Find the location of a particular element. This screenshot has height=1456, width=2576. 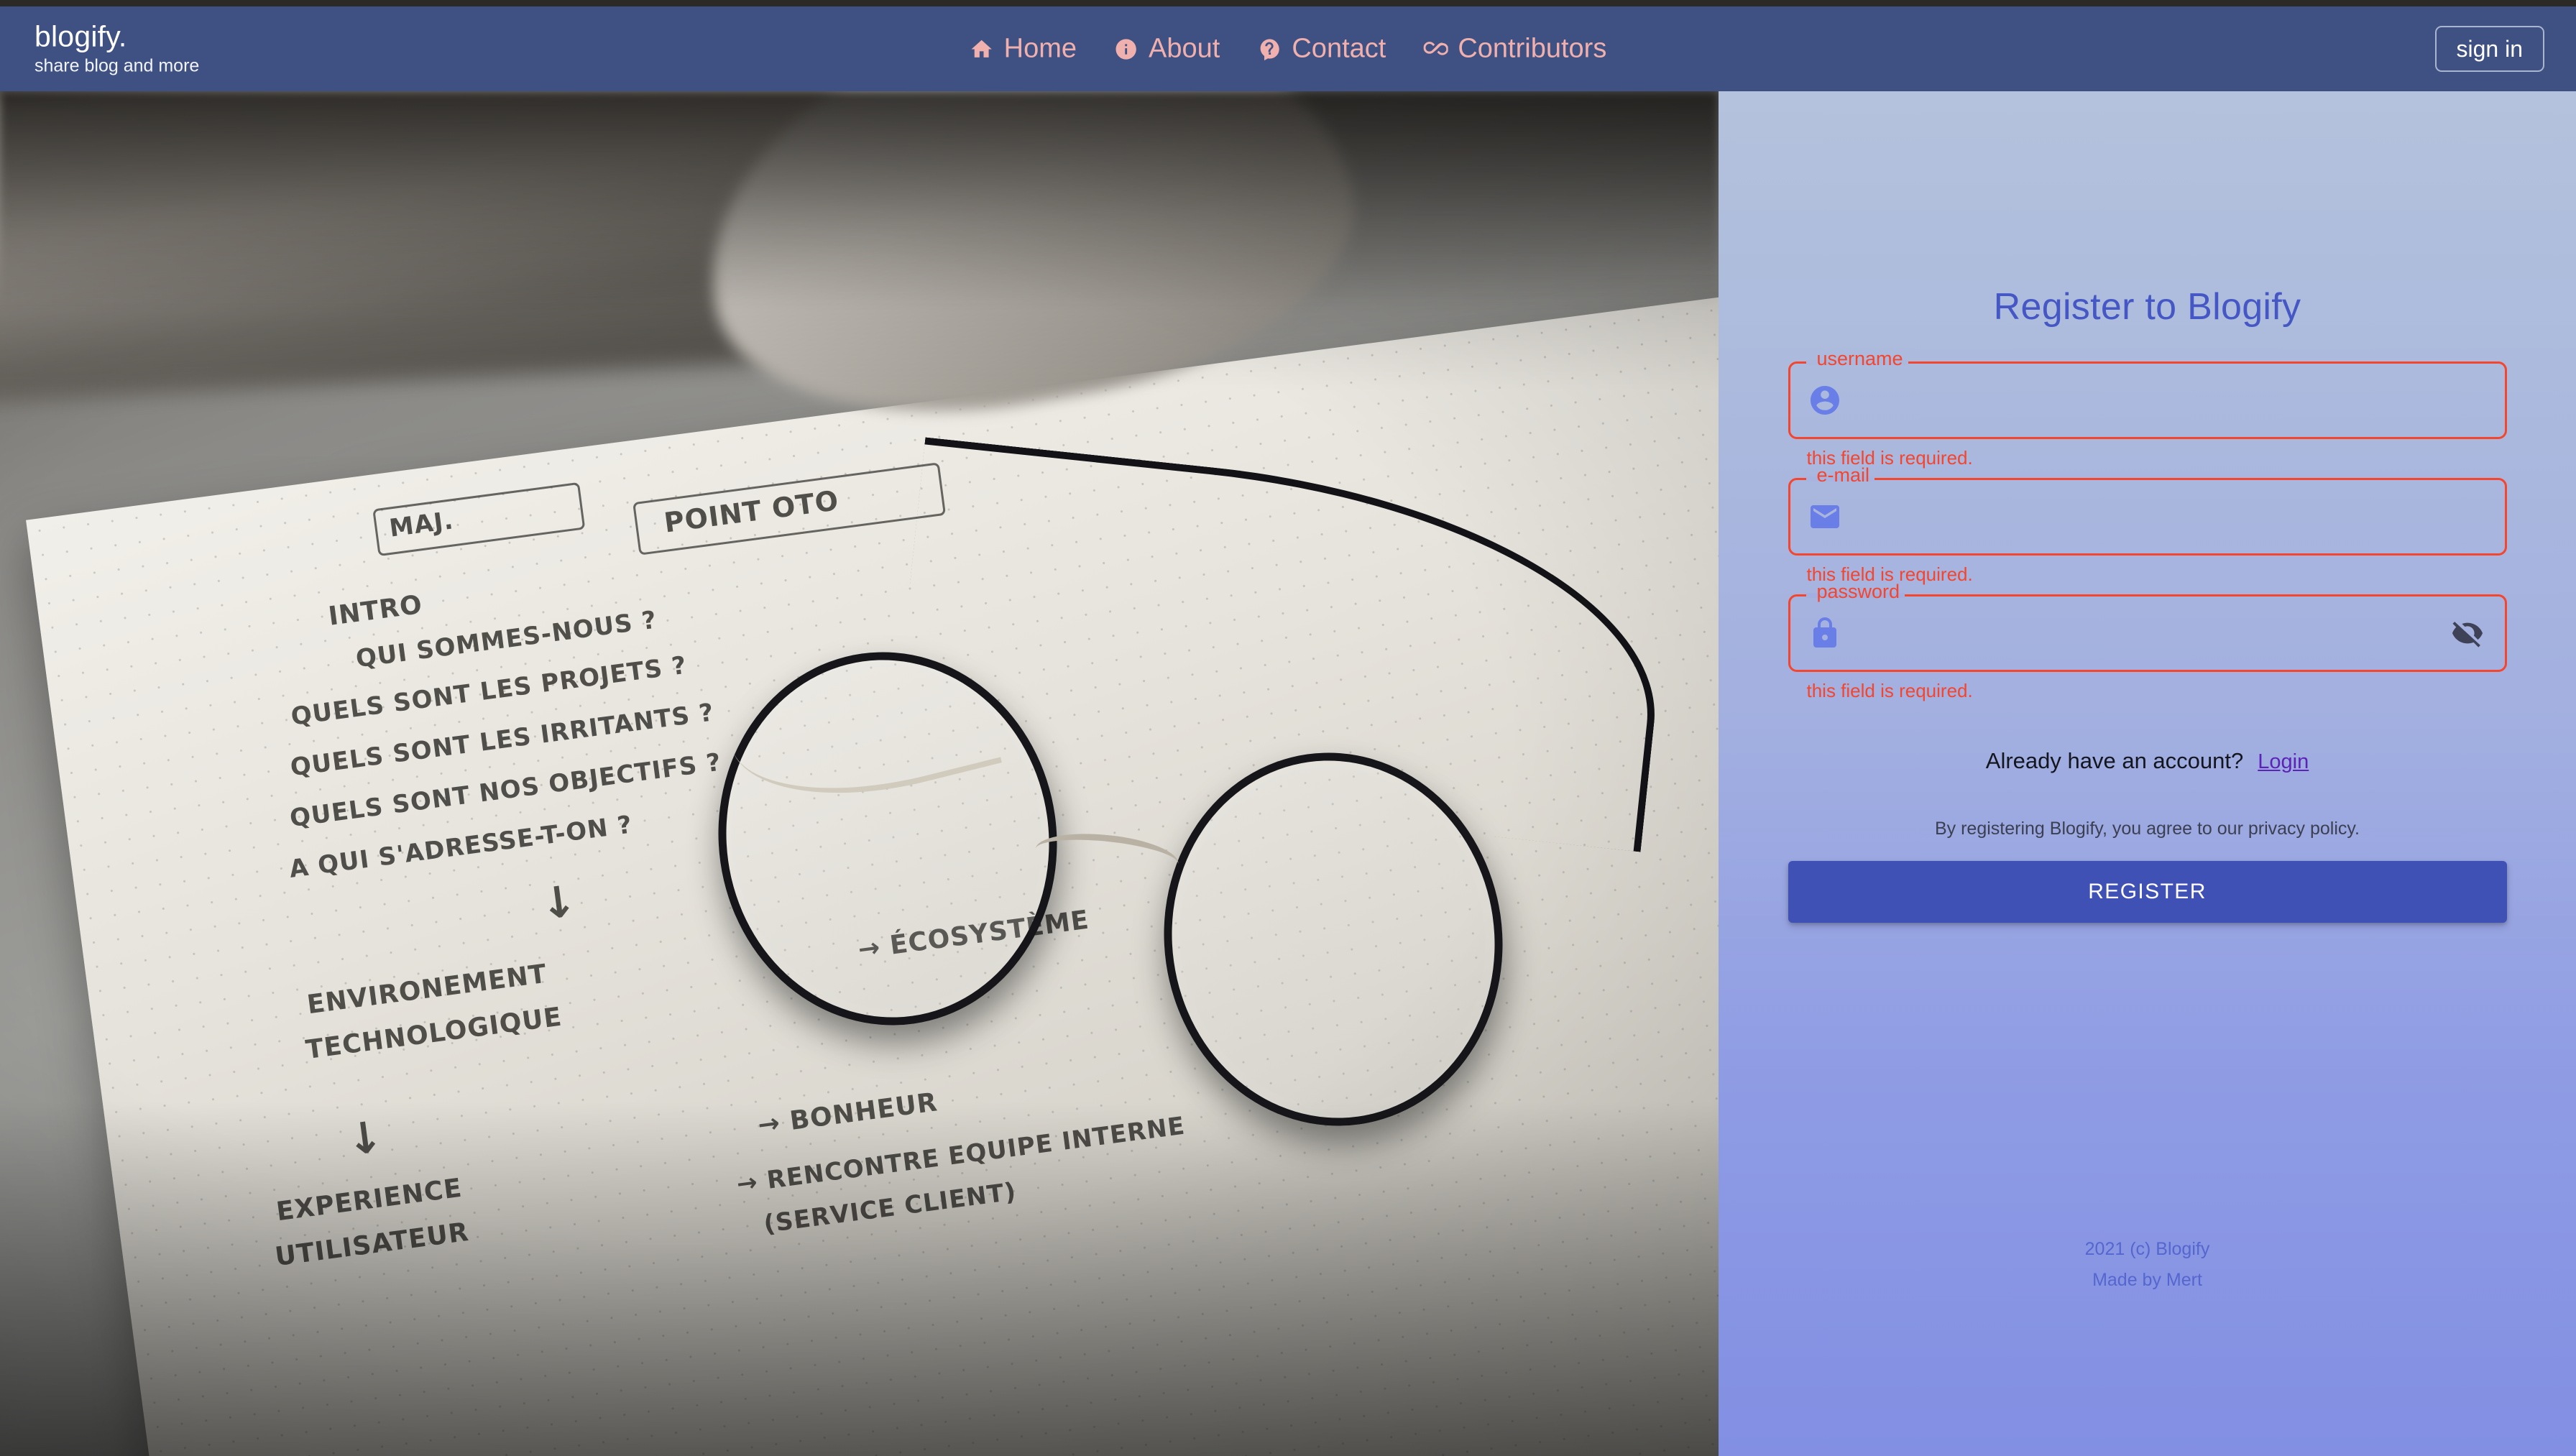

brand: blogify. share blog and more is located at coordinates (117, 48).